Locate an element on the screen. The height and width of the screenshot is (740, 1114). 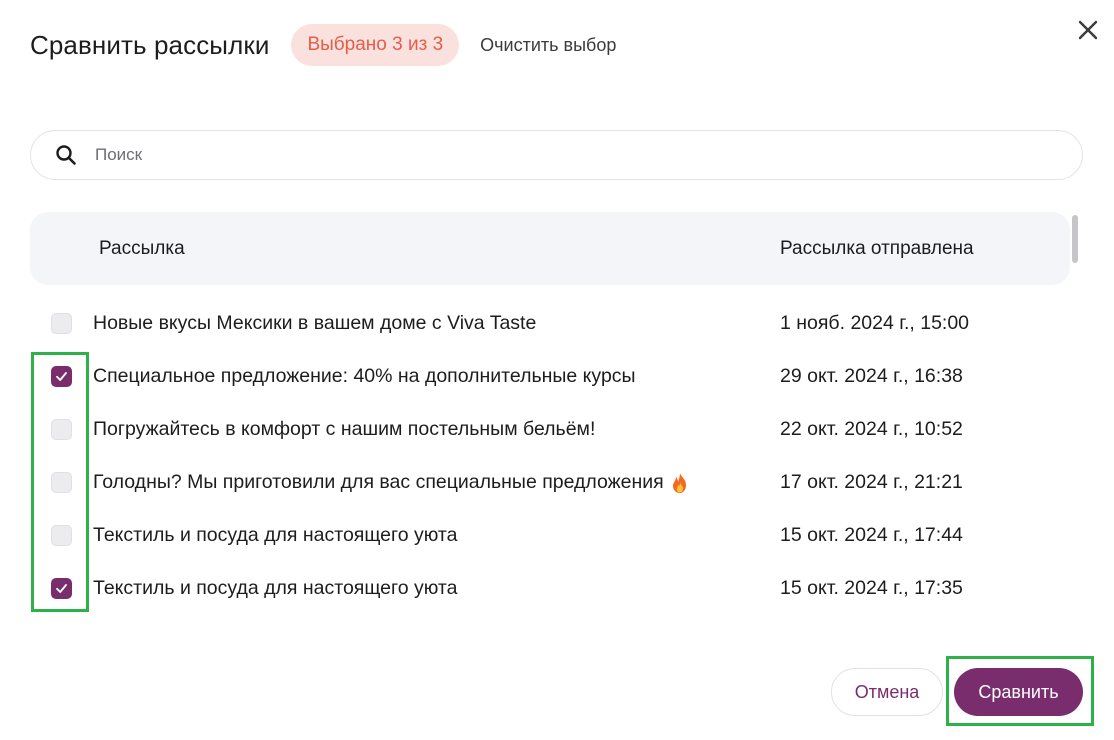
mailing-sent-date: 15 окт. 2024 г., 17:44 is located at coordinates (871, 535).